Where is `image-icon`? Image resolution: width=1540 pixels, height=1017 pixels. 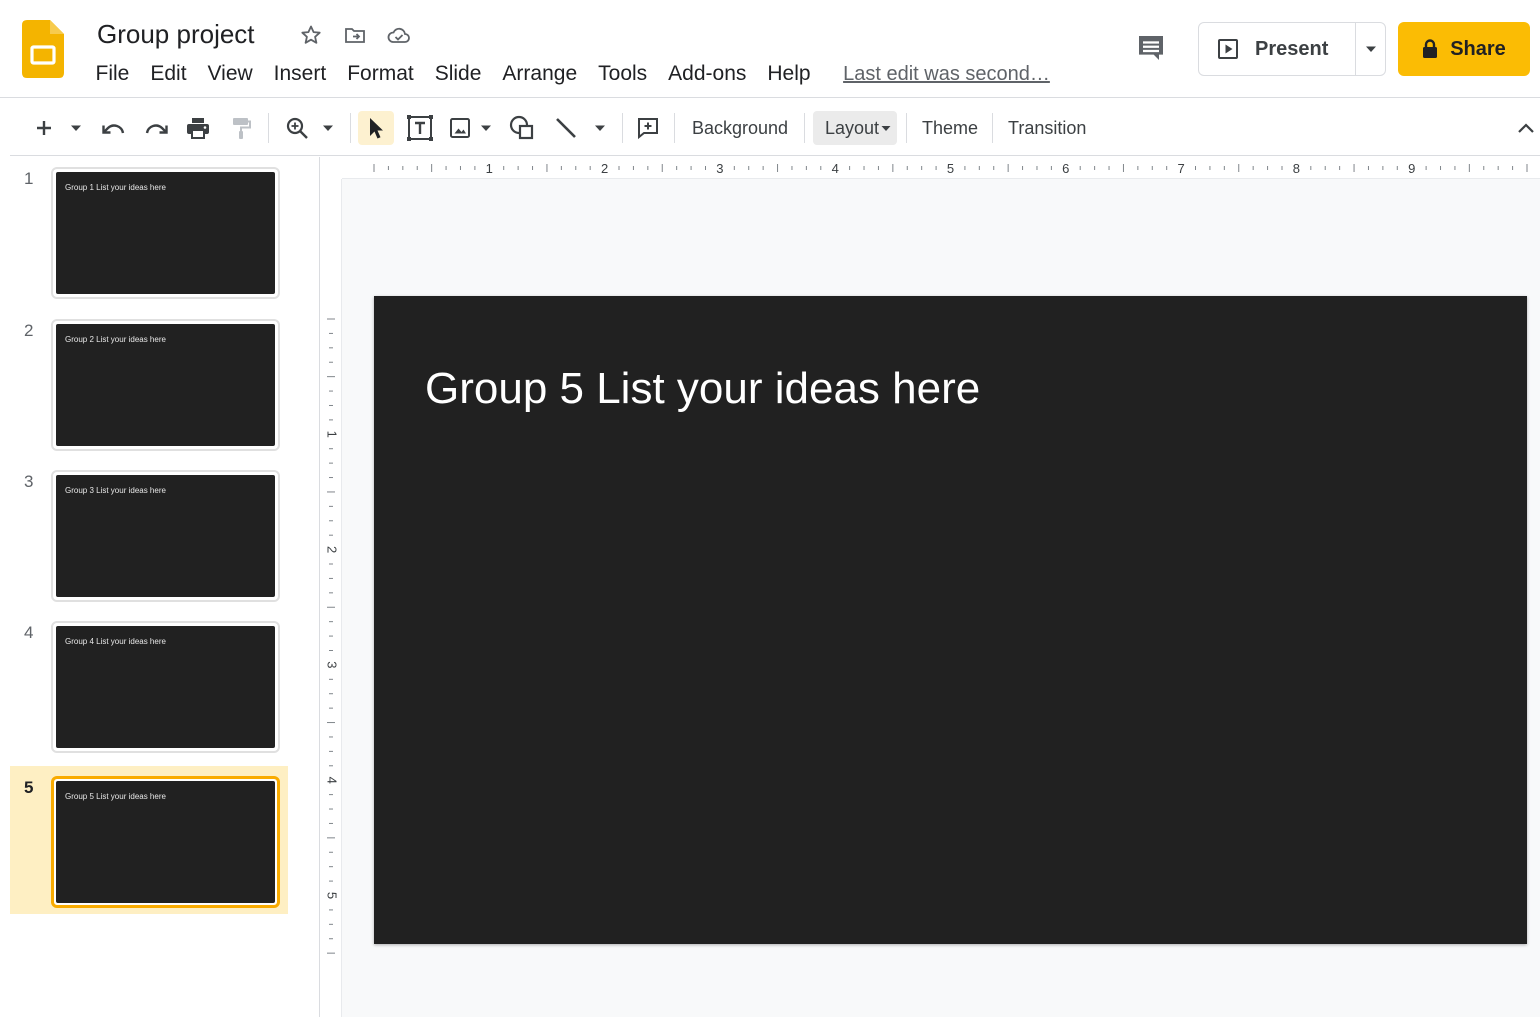
image-icon is located at coordinates (460, 128).